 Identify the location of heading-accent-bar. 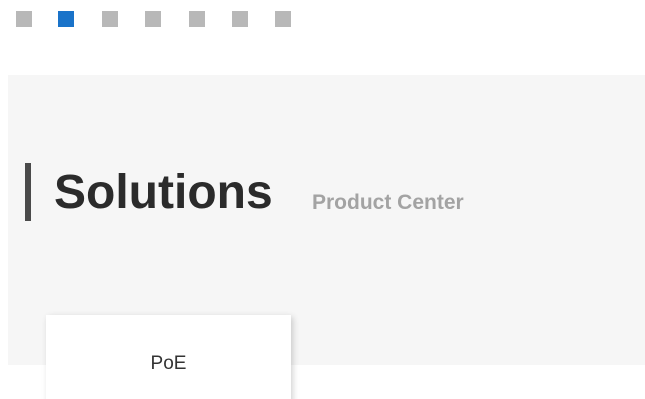
(28, 192).